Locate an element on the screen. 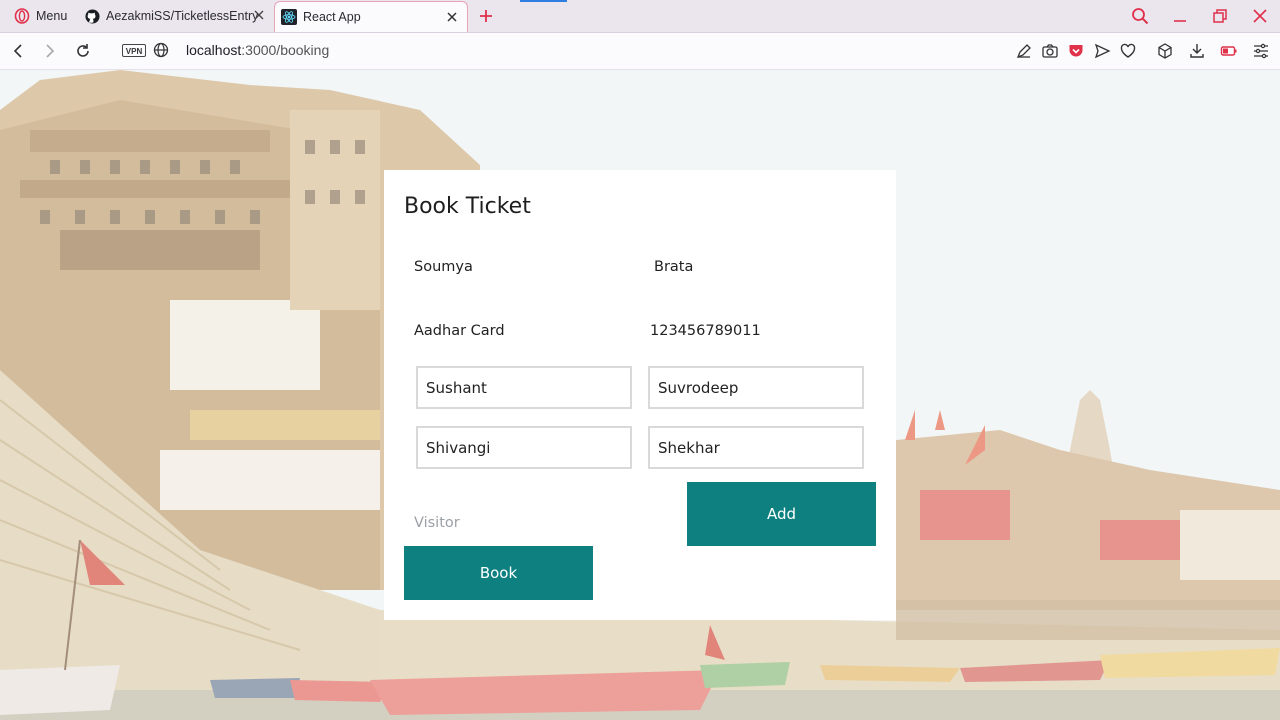  tab-label: React App is located at coordinates (332, 17).